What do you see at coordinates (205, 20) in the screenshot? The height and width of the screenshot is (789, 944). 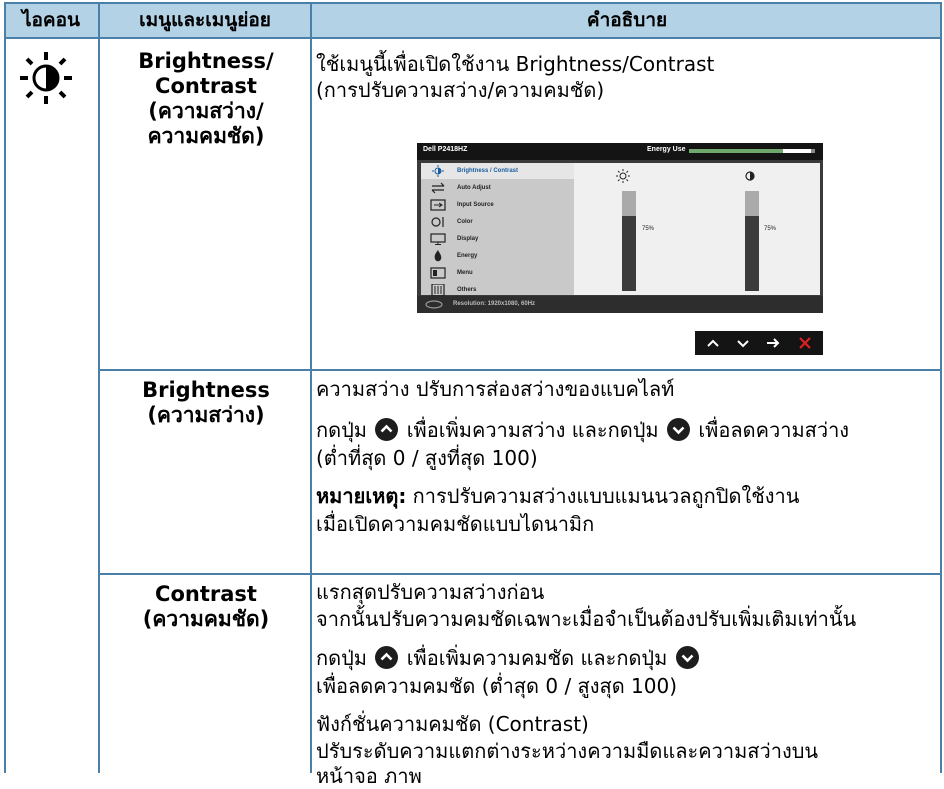 I see `header-menu-col: เมนูและเมนูย่อย` at bounding box center [205, 20].